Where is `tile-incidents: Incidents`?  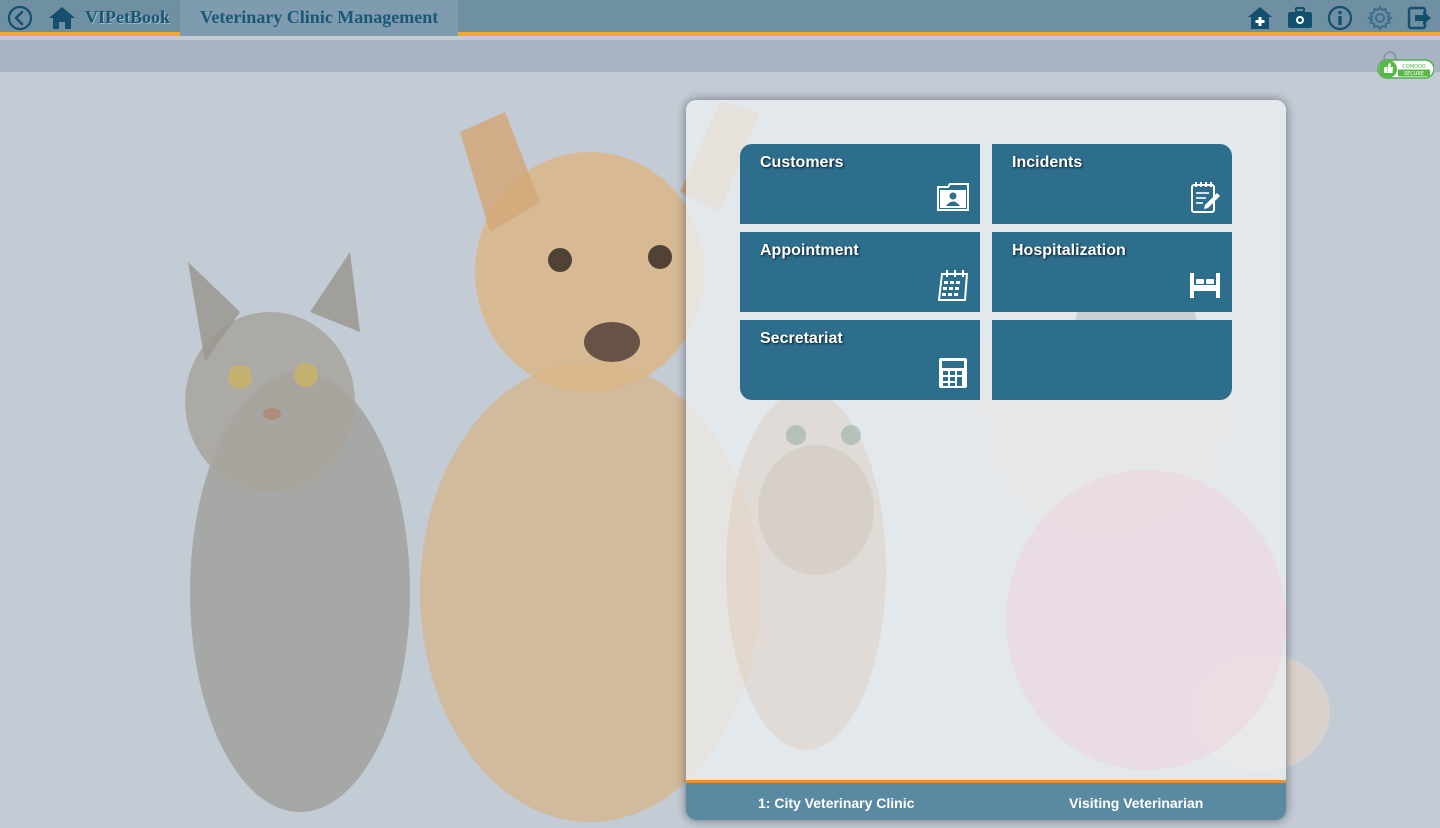
tile-incidents: Incidents is located at coordinates (1112, 184).